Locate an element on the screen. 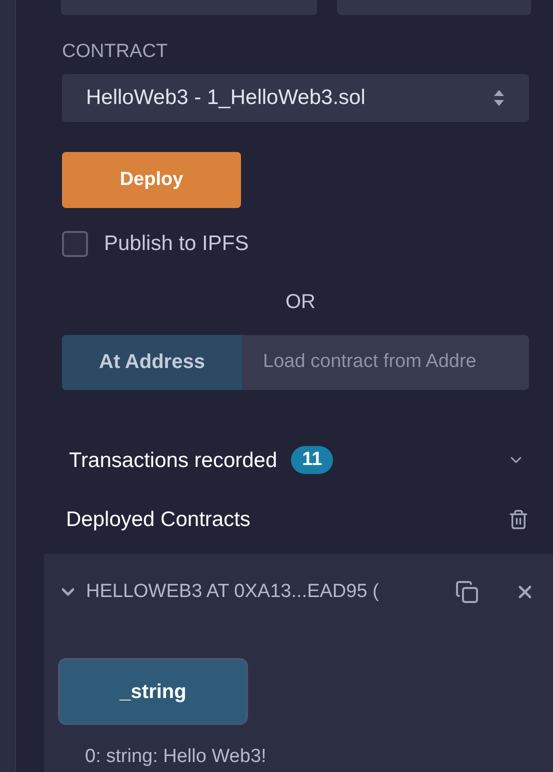 This screenshot has height=772, width=553. publish-checkbox is located at coordinates (75, 243).